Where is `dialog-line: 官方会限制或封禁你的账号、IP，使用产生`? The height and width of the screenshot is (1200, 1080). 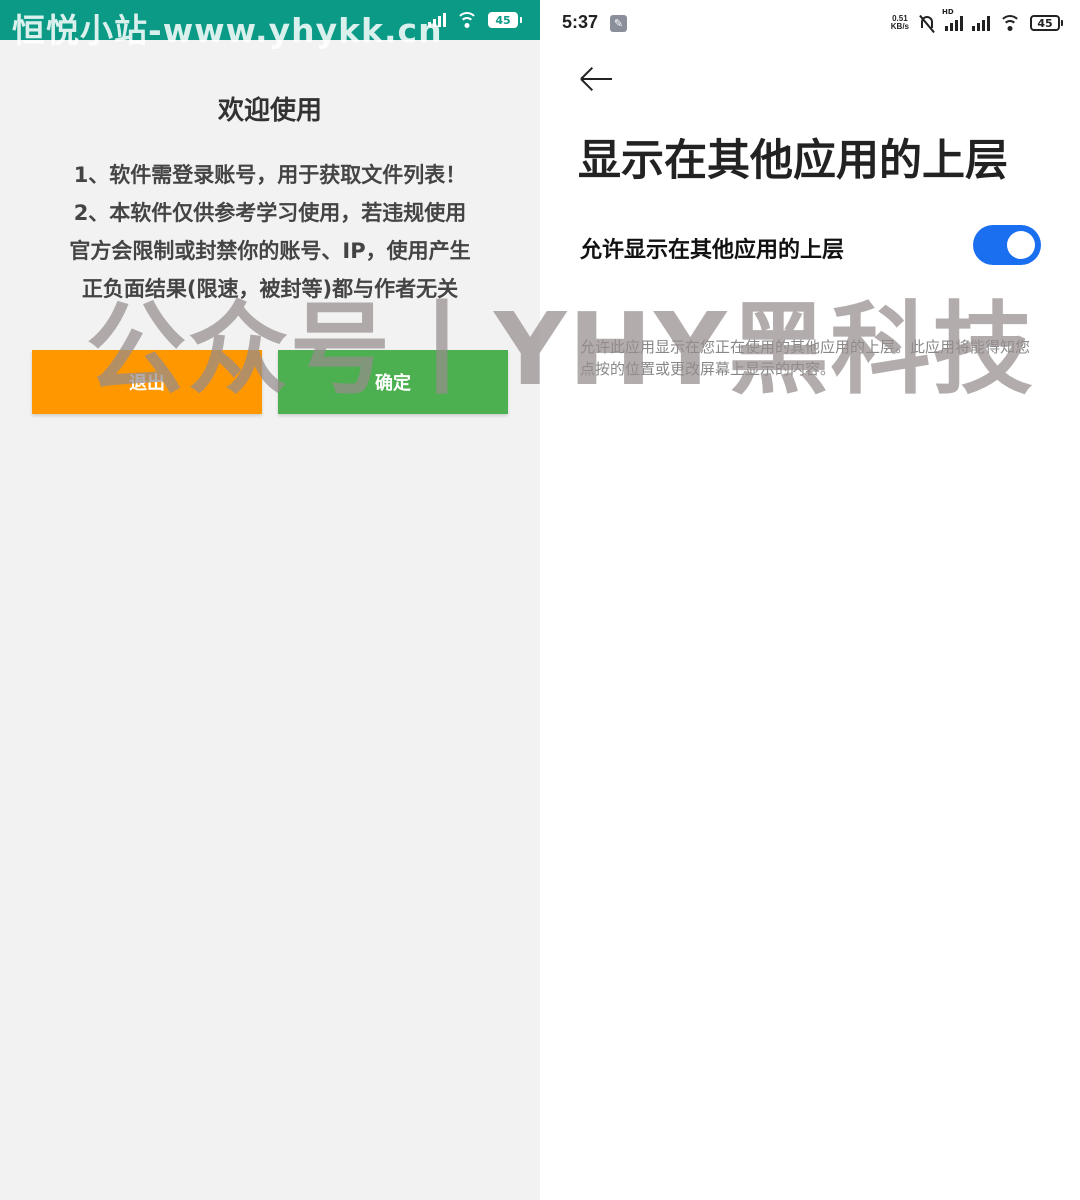
dialog-line: 官方会限制或封禁你的账号、IP，使用产生 is located at coordinates (270, 251).